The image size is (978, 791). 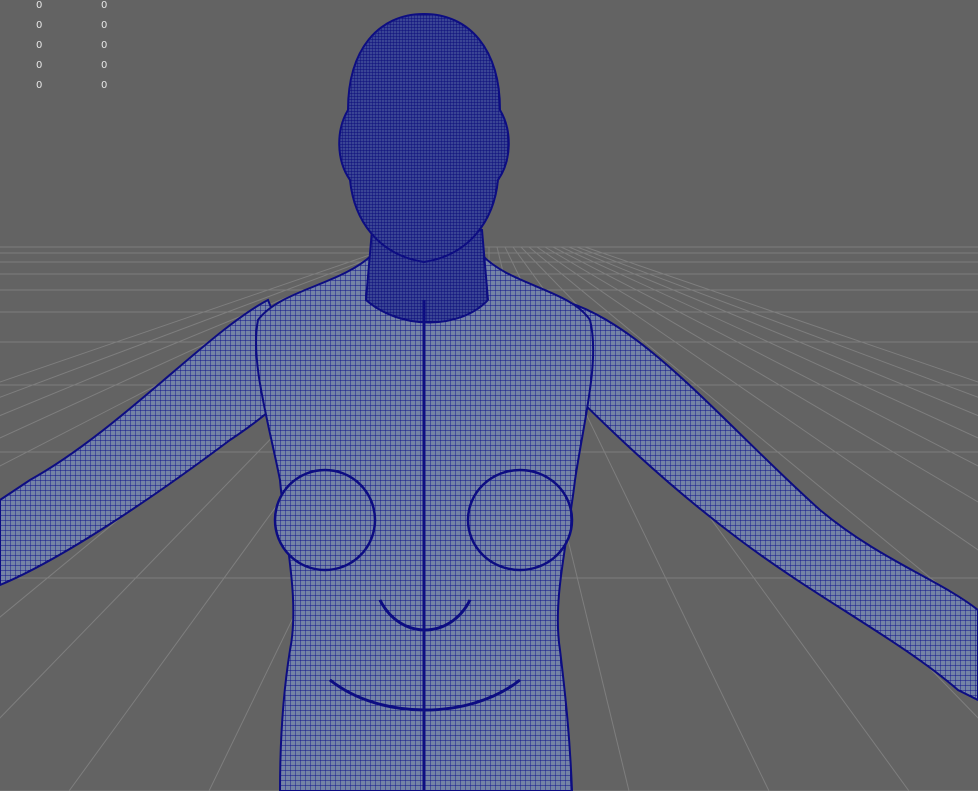 What do you see at coordinates (520, 520) in the screenshot?
I see `right-breast-mesh` at bounding box center [520, 520].